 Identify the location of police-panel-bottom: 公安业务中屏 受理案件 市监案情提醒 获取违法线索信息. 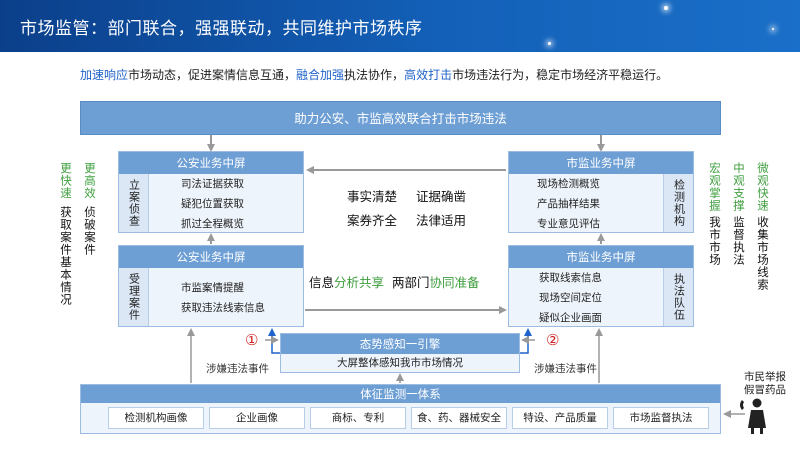
(211, 286).